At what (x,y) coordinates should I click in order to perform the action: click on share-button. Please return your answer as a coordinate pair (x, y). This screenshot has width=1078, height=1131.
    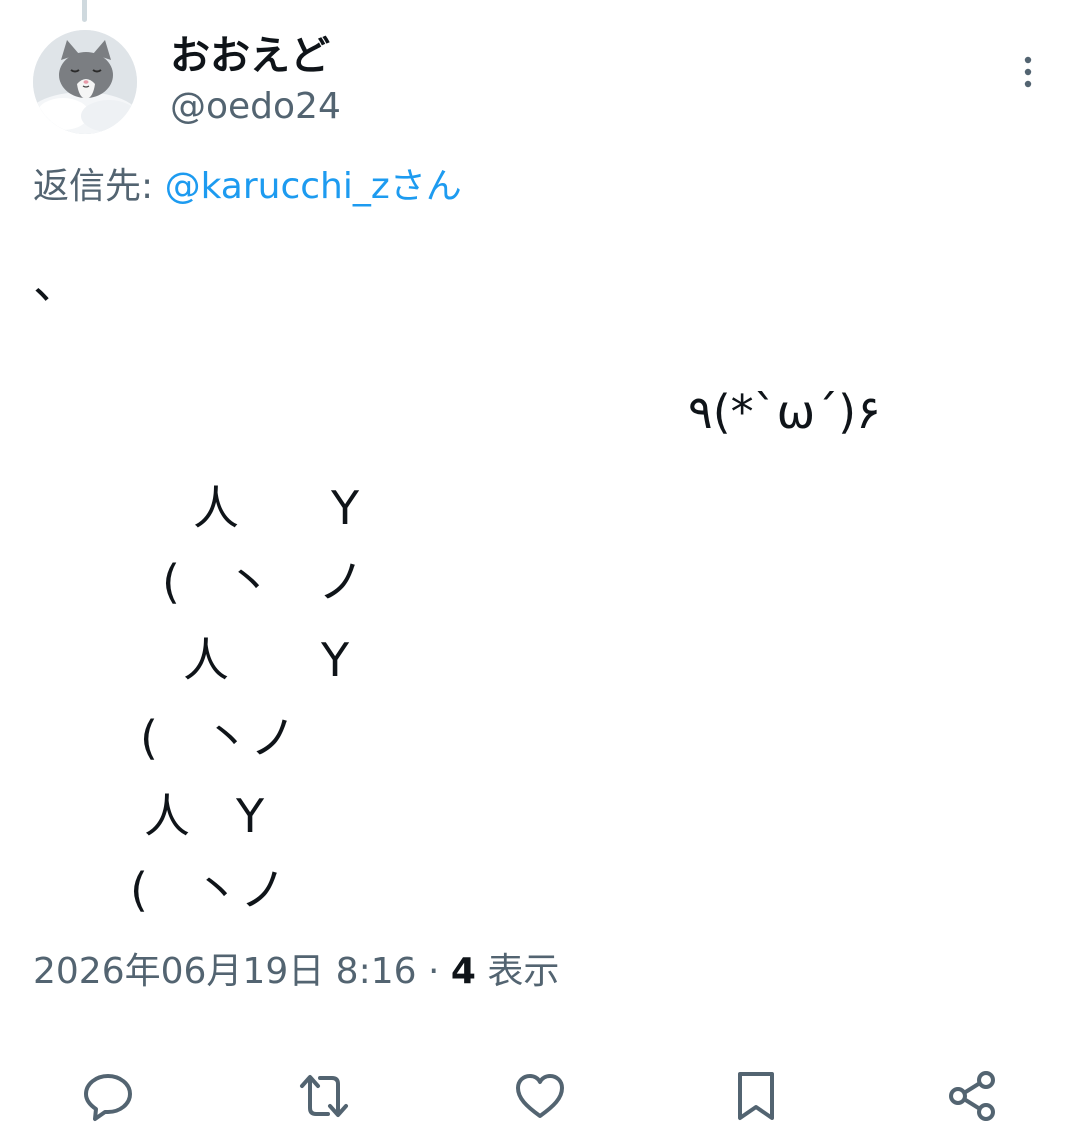
    Looking at the image, I should click on (972, 1096).